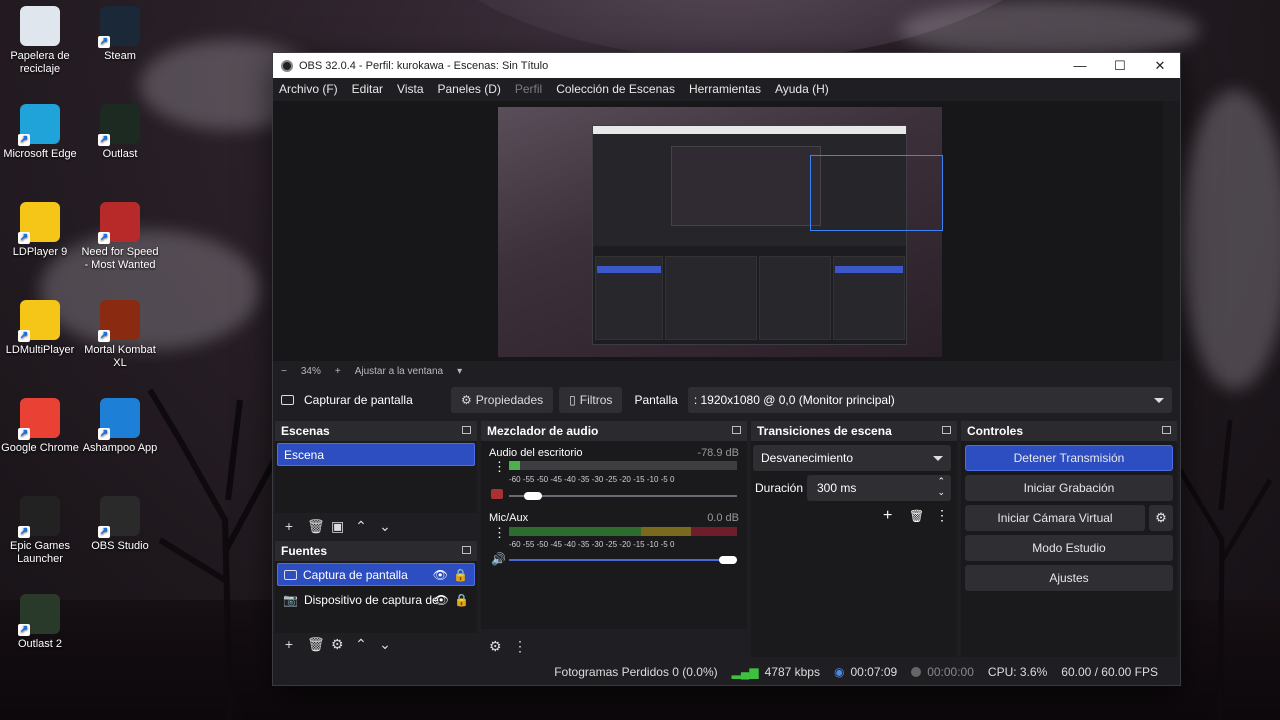 This screenshot has width=1280, height=720. I want to click on desktop-shortcut-label: Need for Speed - Most Wanted, so click(120, 258).